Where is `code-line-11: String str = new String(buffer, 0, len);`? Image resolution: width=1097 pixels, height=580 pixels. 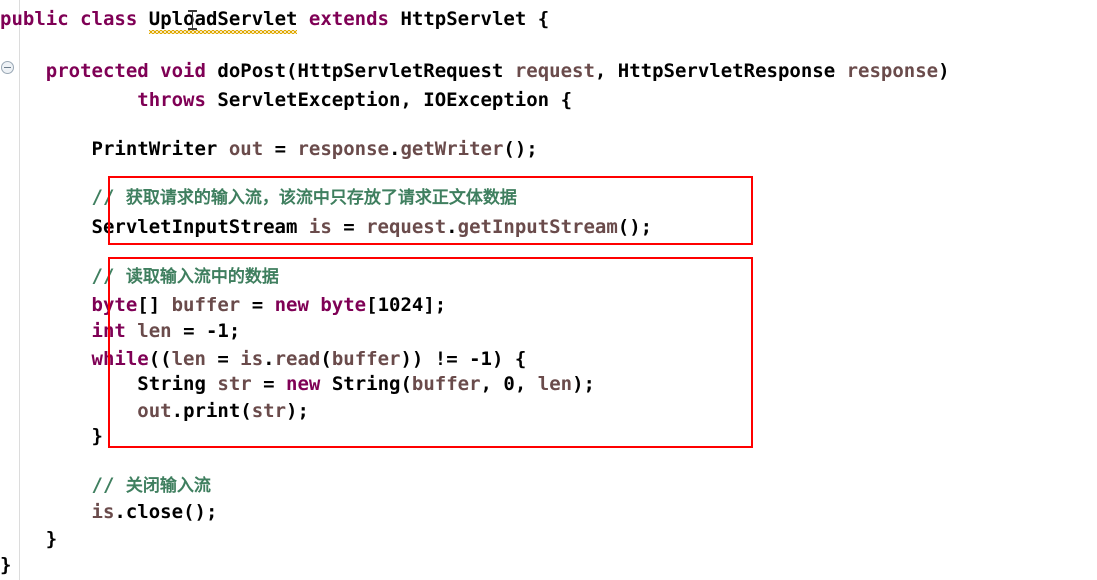 code-line-11: String str = new String(buffer, 0, len); is located at coordinates (297, 384).